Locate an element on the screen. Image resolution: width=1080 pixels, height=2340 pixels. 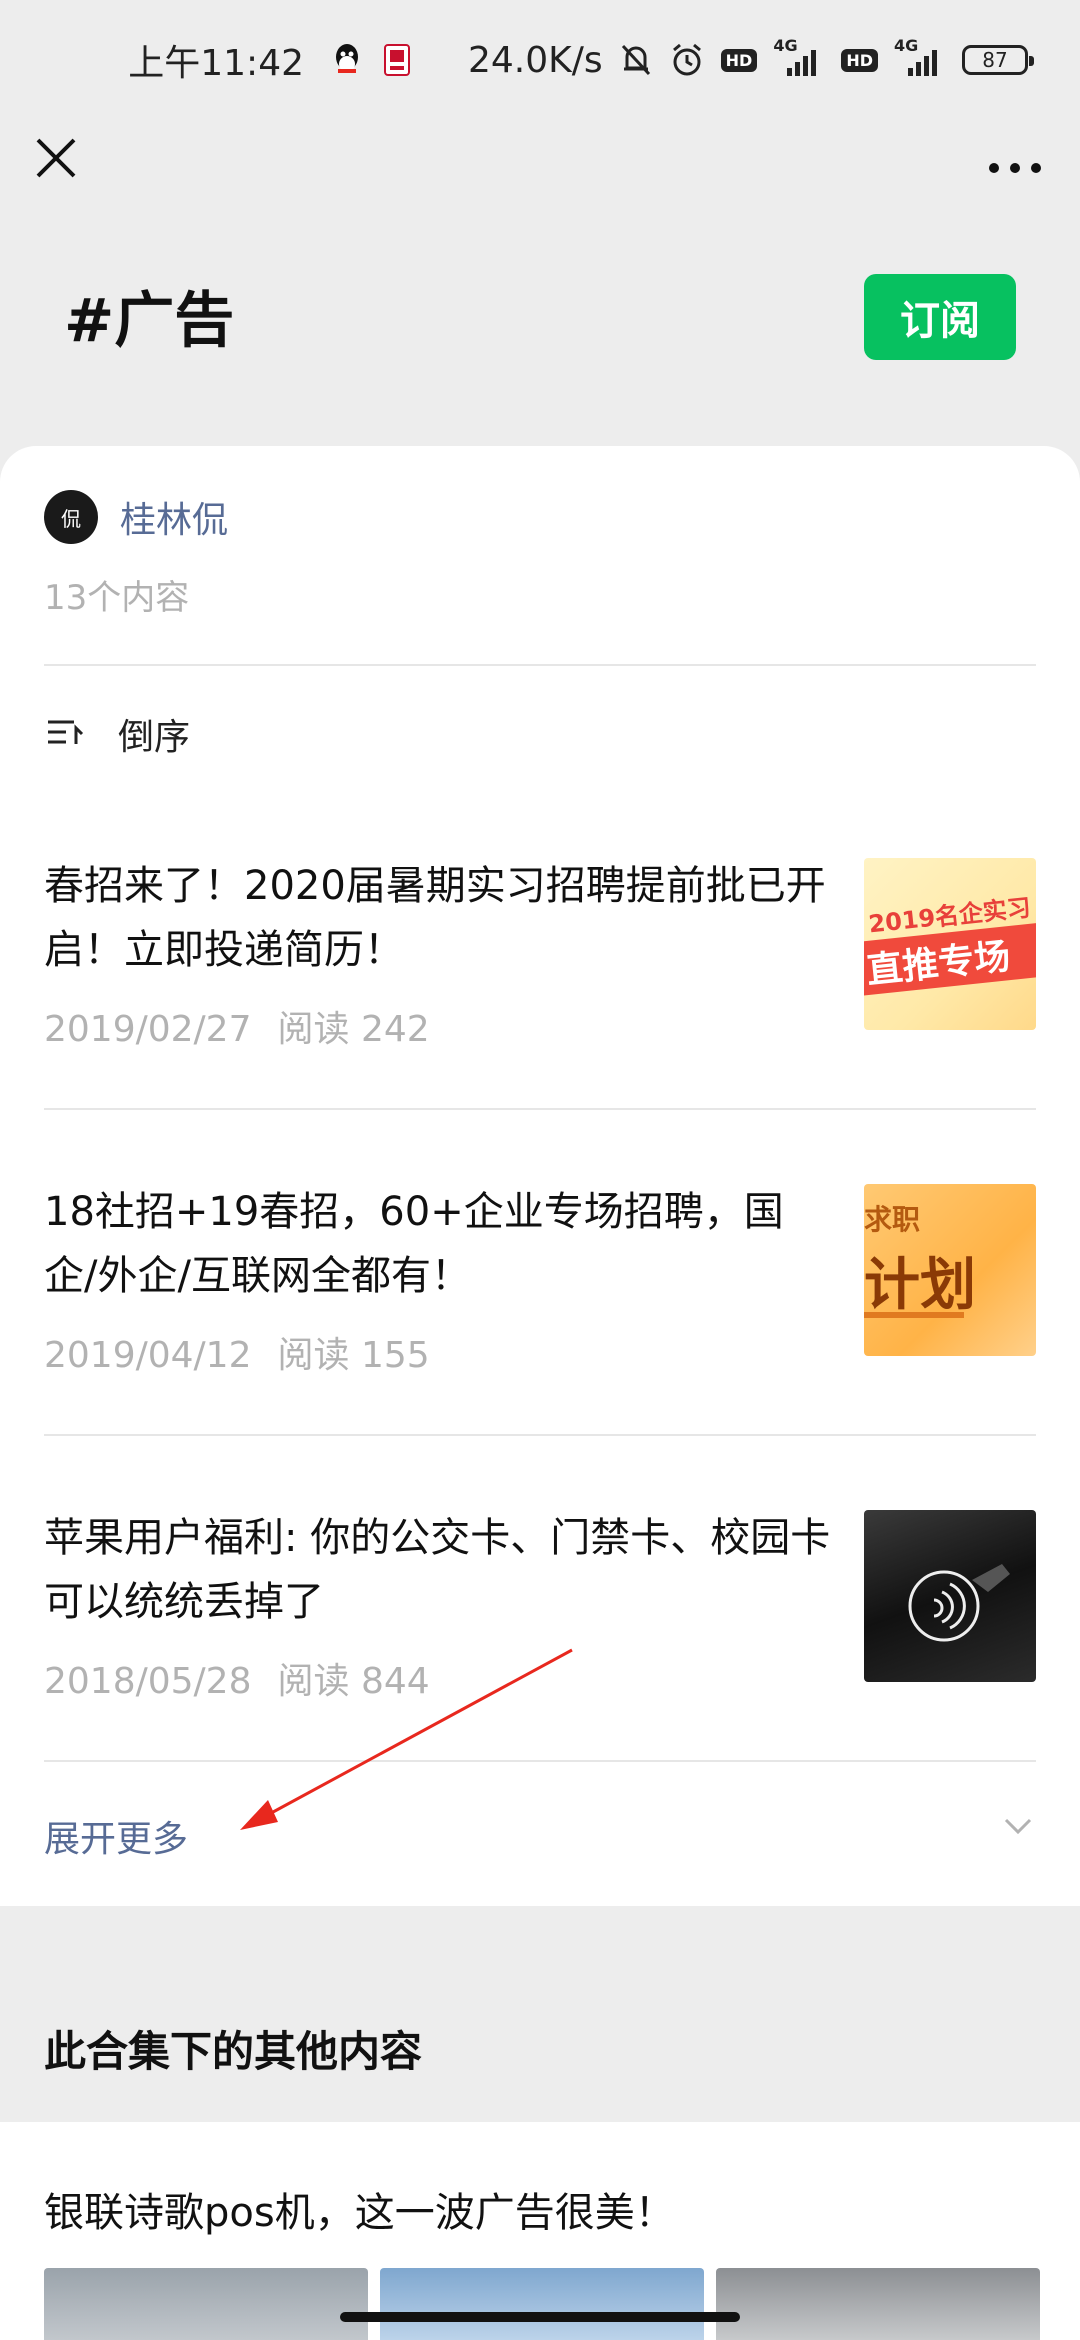
other-article-title: 银联诗歌pos机，这一波广告很美！ is located at coordinates (359, 2209).